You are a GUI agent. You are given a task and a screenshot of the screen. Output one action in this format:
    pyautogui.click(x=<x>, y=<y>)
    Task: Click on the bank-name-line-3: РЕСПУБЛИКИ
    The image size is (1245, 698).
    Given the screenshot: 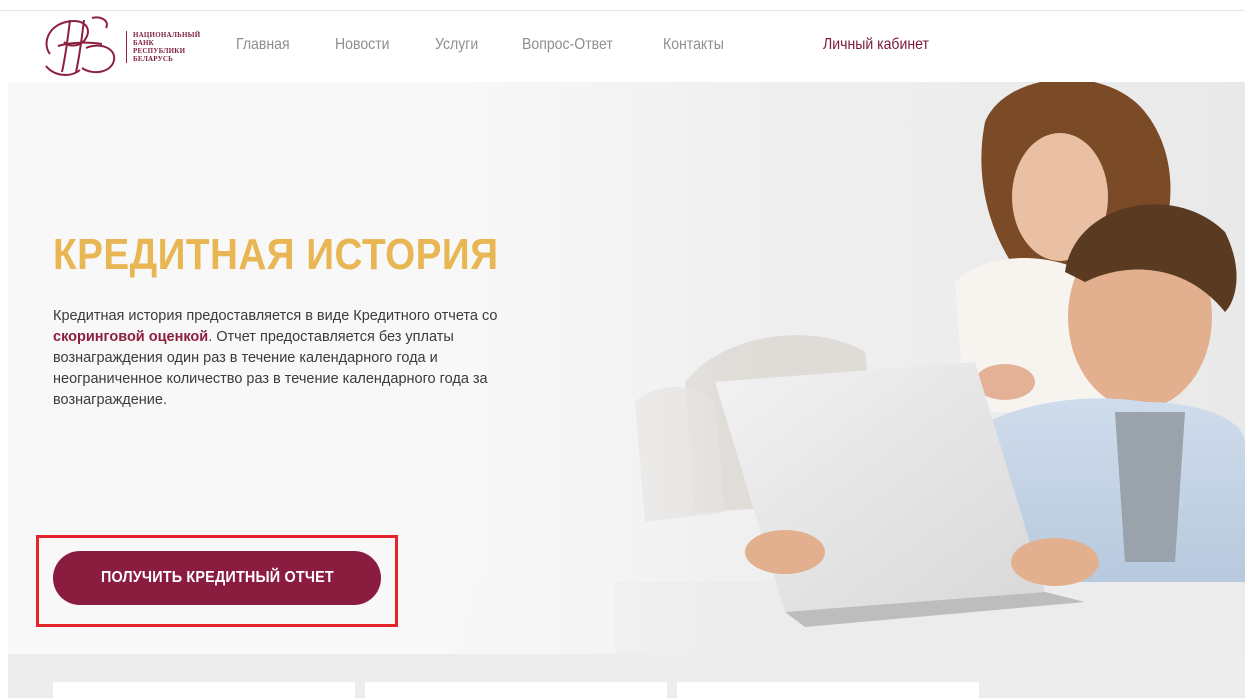 What is the action you would take?
    pyautogui.click(x=159, y=51)
    